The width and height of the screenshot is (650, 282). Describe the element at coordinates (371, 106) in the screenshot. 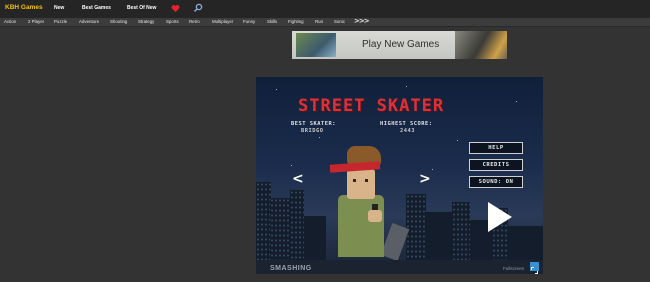

I see `game-title: STREET SKATER` at that location.